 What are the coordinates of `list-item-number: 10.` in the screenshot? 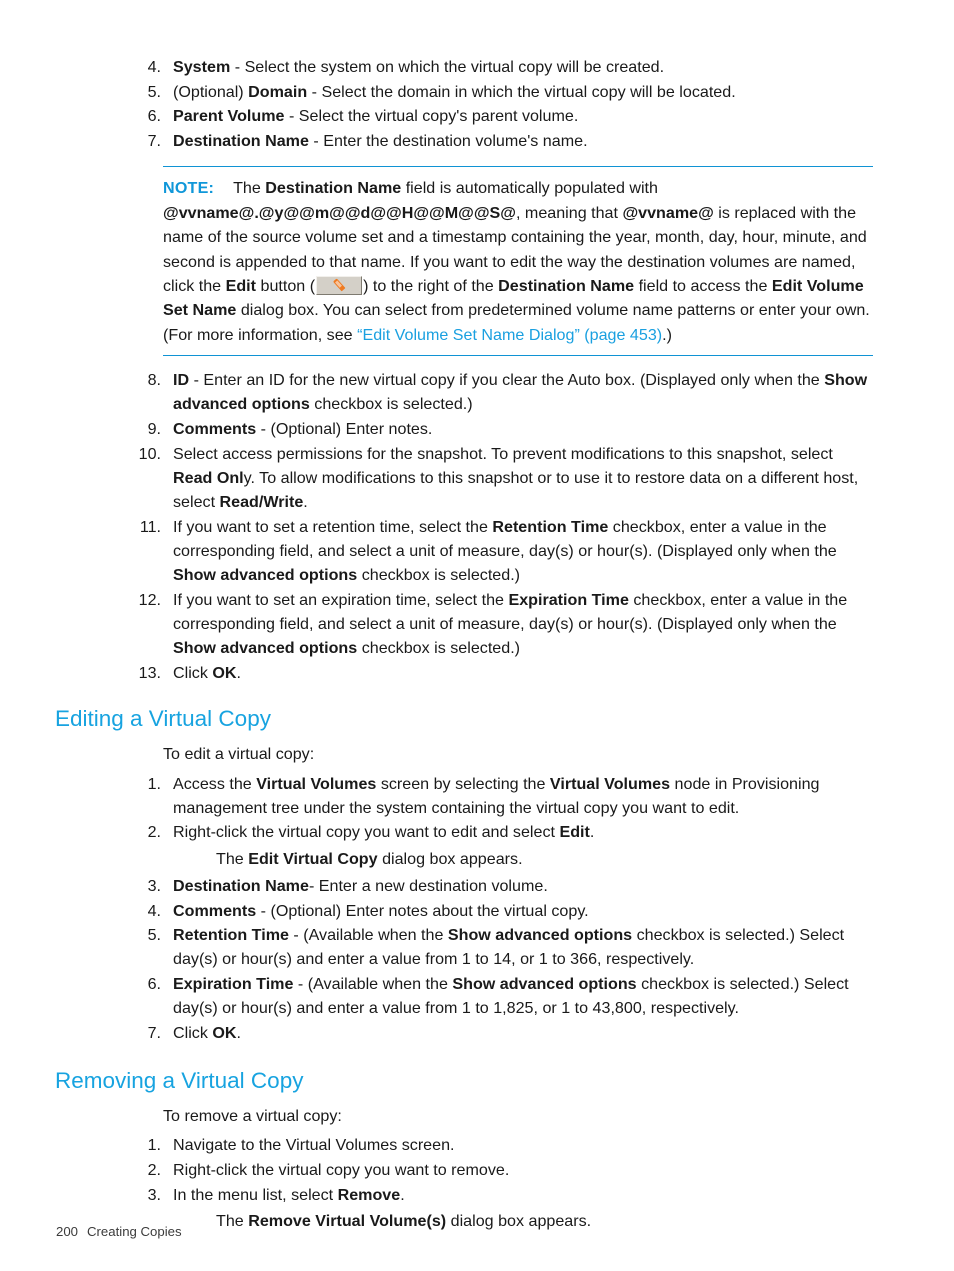 It's located at (149, 453).